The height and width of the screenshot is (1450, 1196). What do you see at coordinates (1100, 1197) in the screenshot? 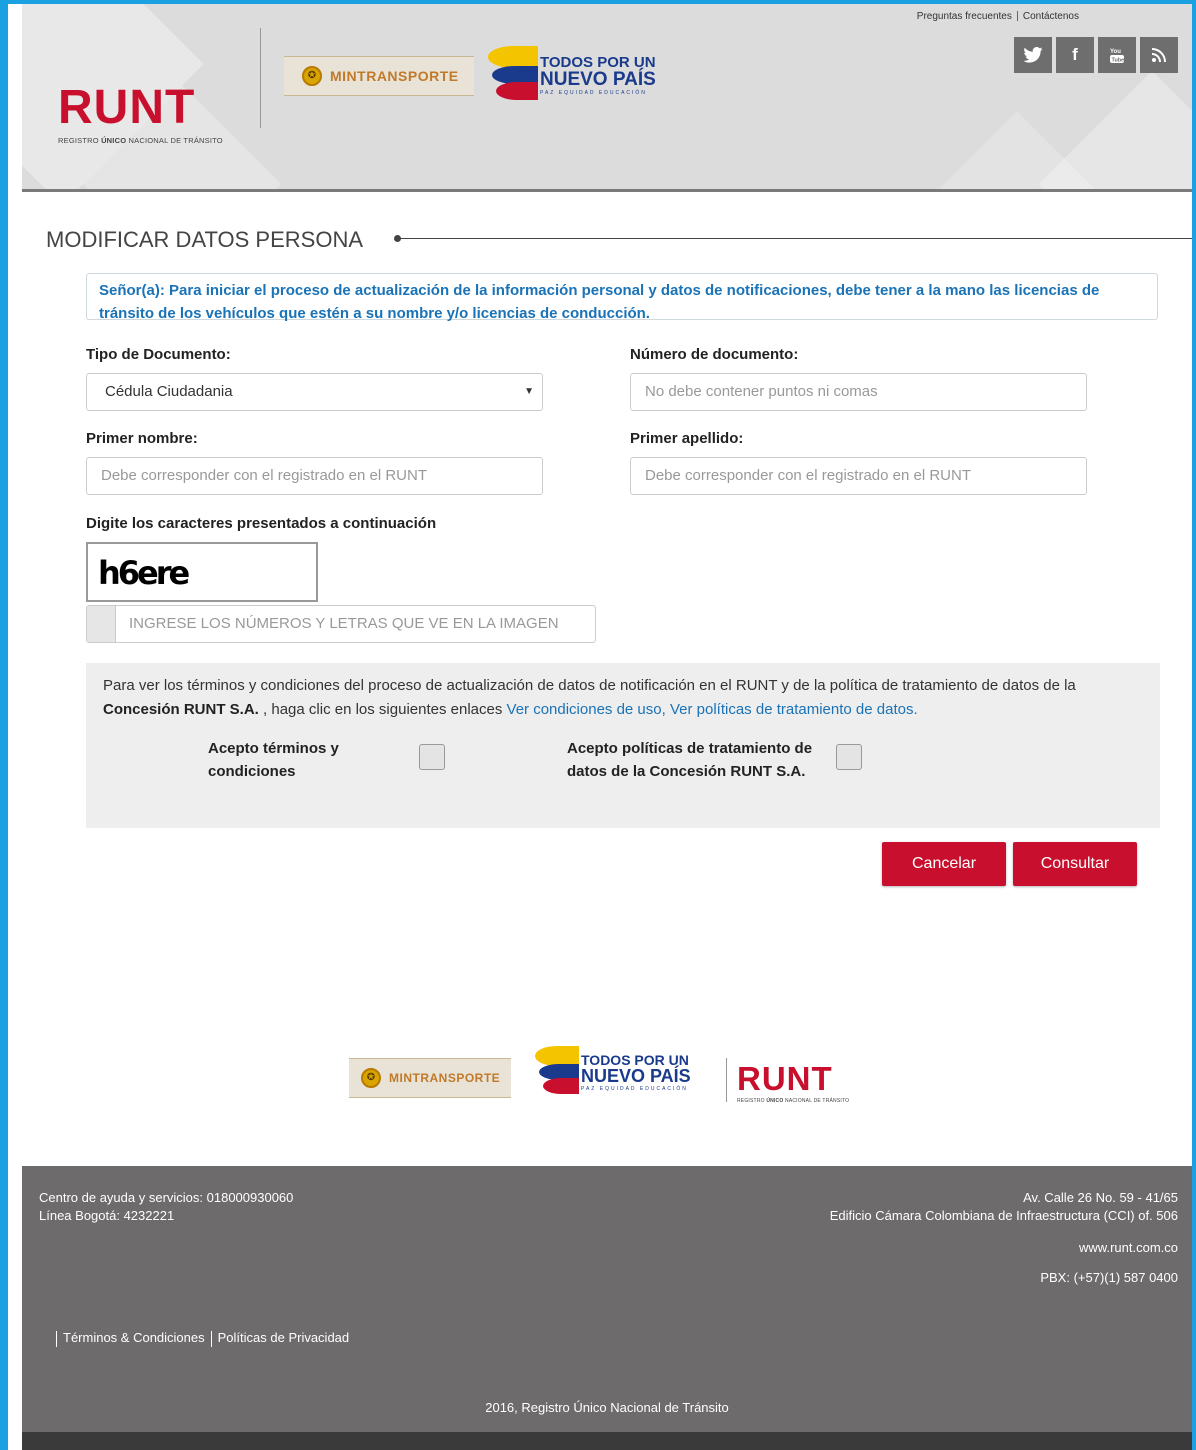
I see `address-line-1: Av. Calle 26 No. 59 - 41/65` at bounding box center [1100, 1197].